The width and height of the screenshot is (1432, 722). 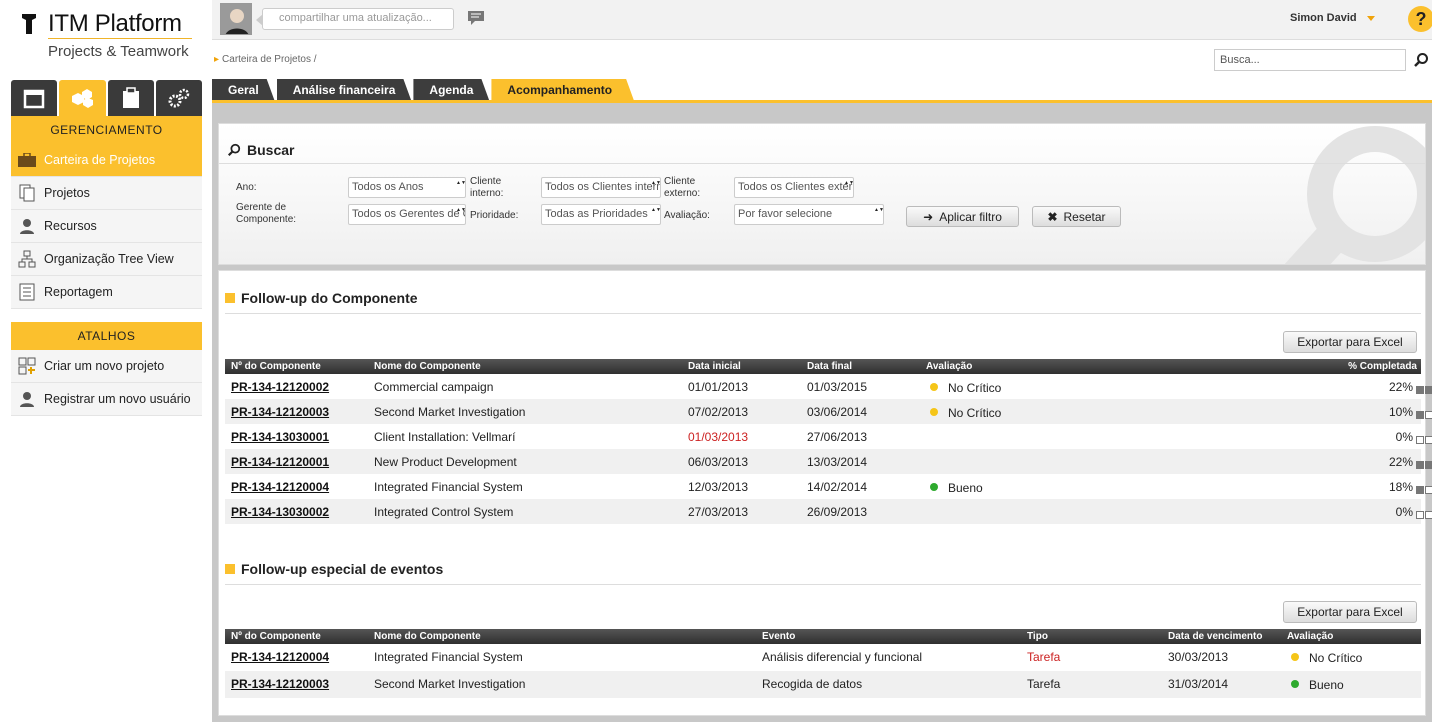 What do you see at coordinates (344, 90) in the screenshot?
I see `tab-analise-financeira: Análise financeira` at bounding box center [344, 90].